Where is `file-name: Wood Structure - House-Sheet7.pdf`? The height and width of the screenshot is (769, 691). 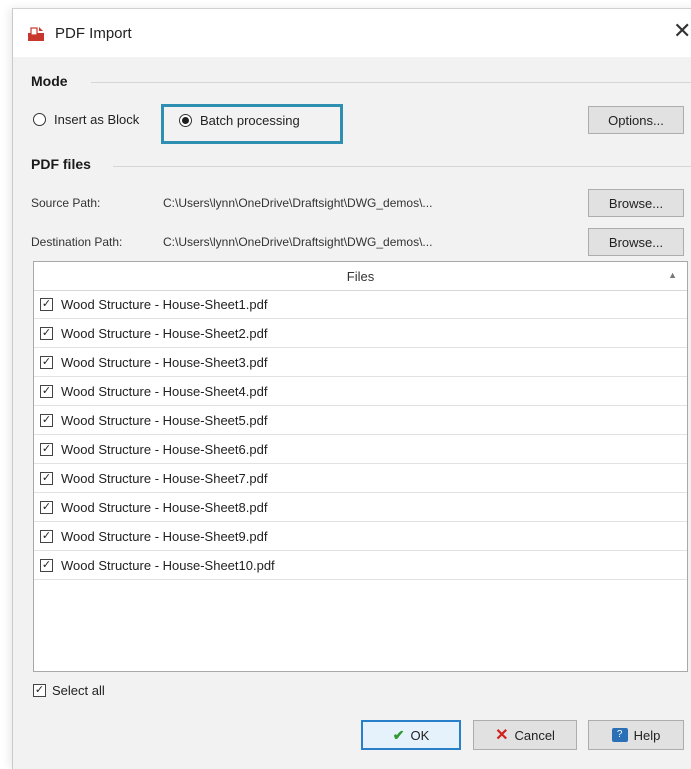
file-name: Wood Structure - House-Sheet7.pdf is located at coordinates (164, 478).